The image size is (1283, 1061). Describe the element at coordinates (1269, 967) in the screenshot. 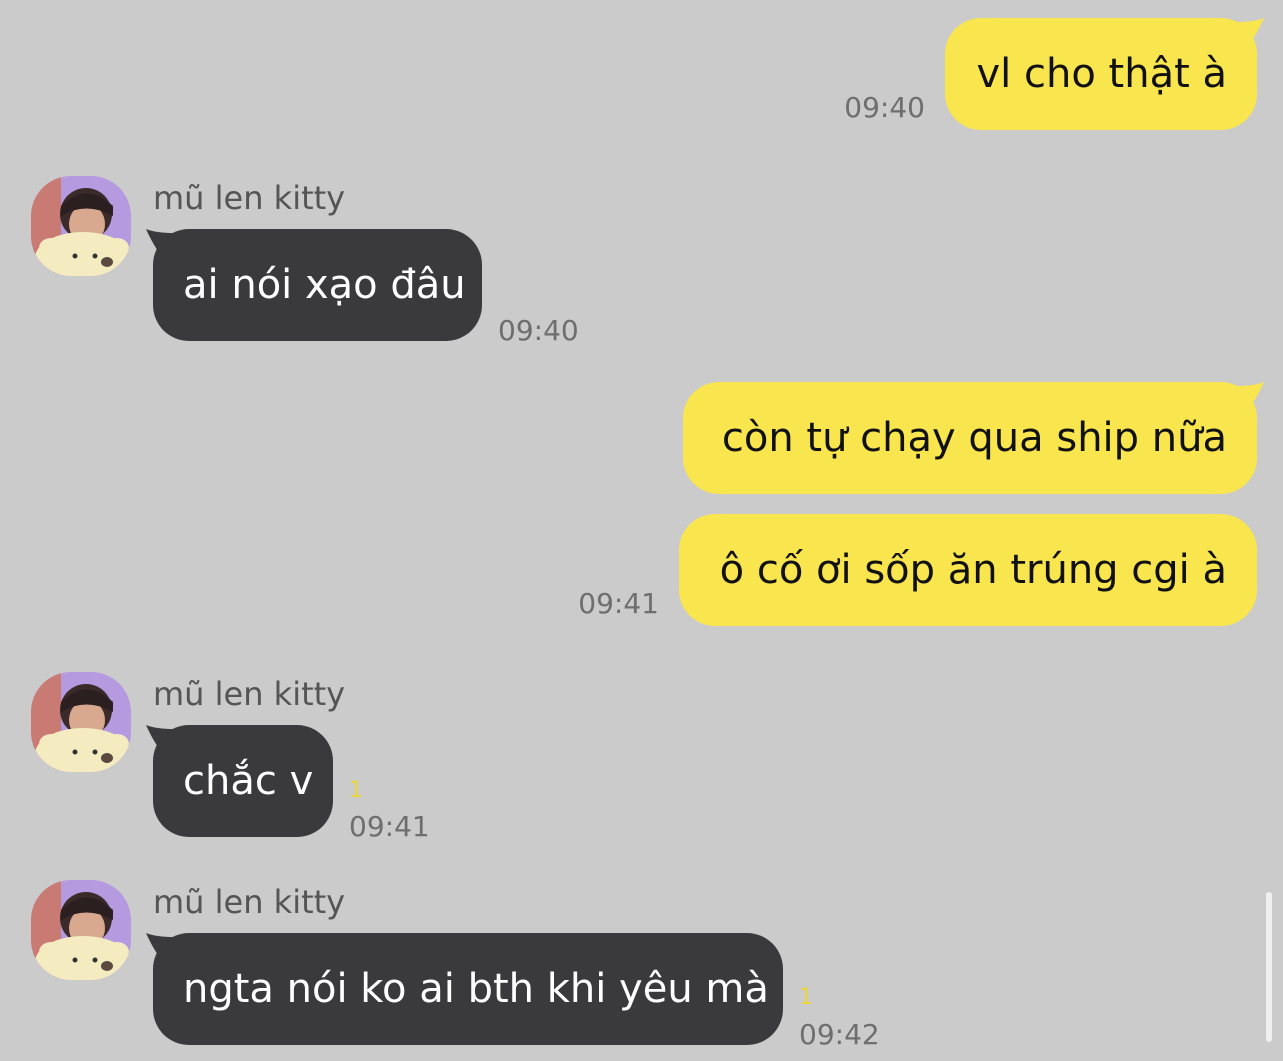

I see `scrollbar` at that location.